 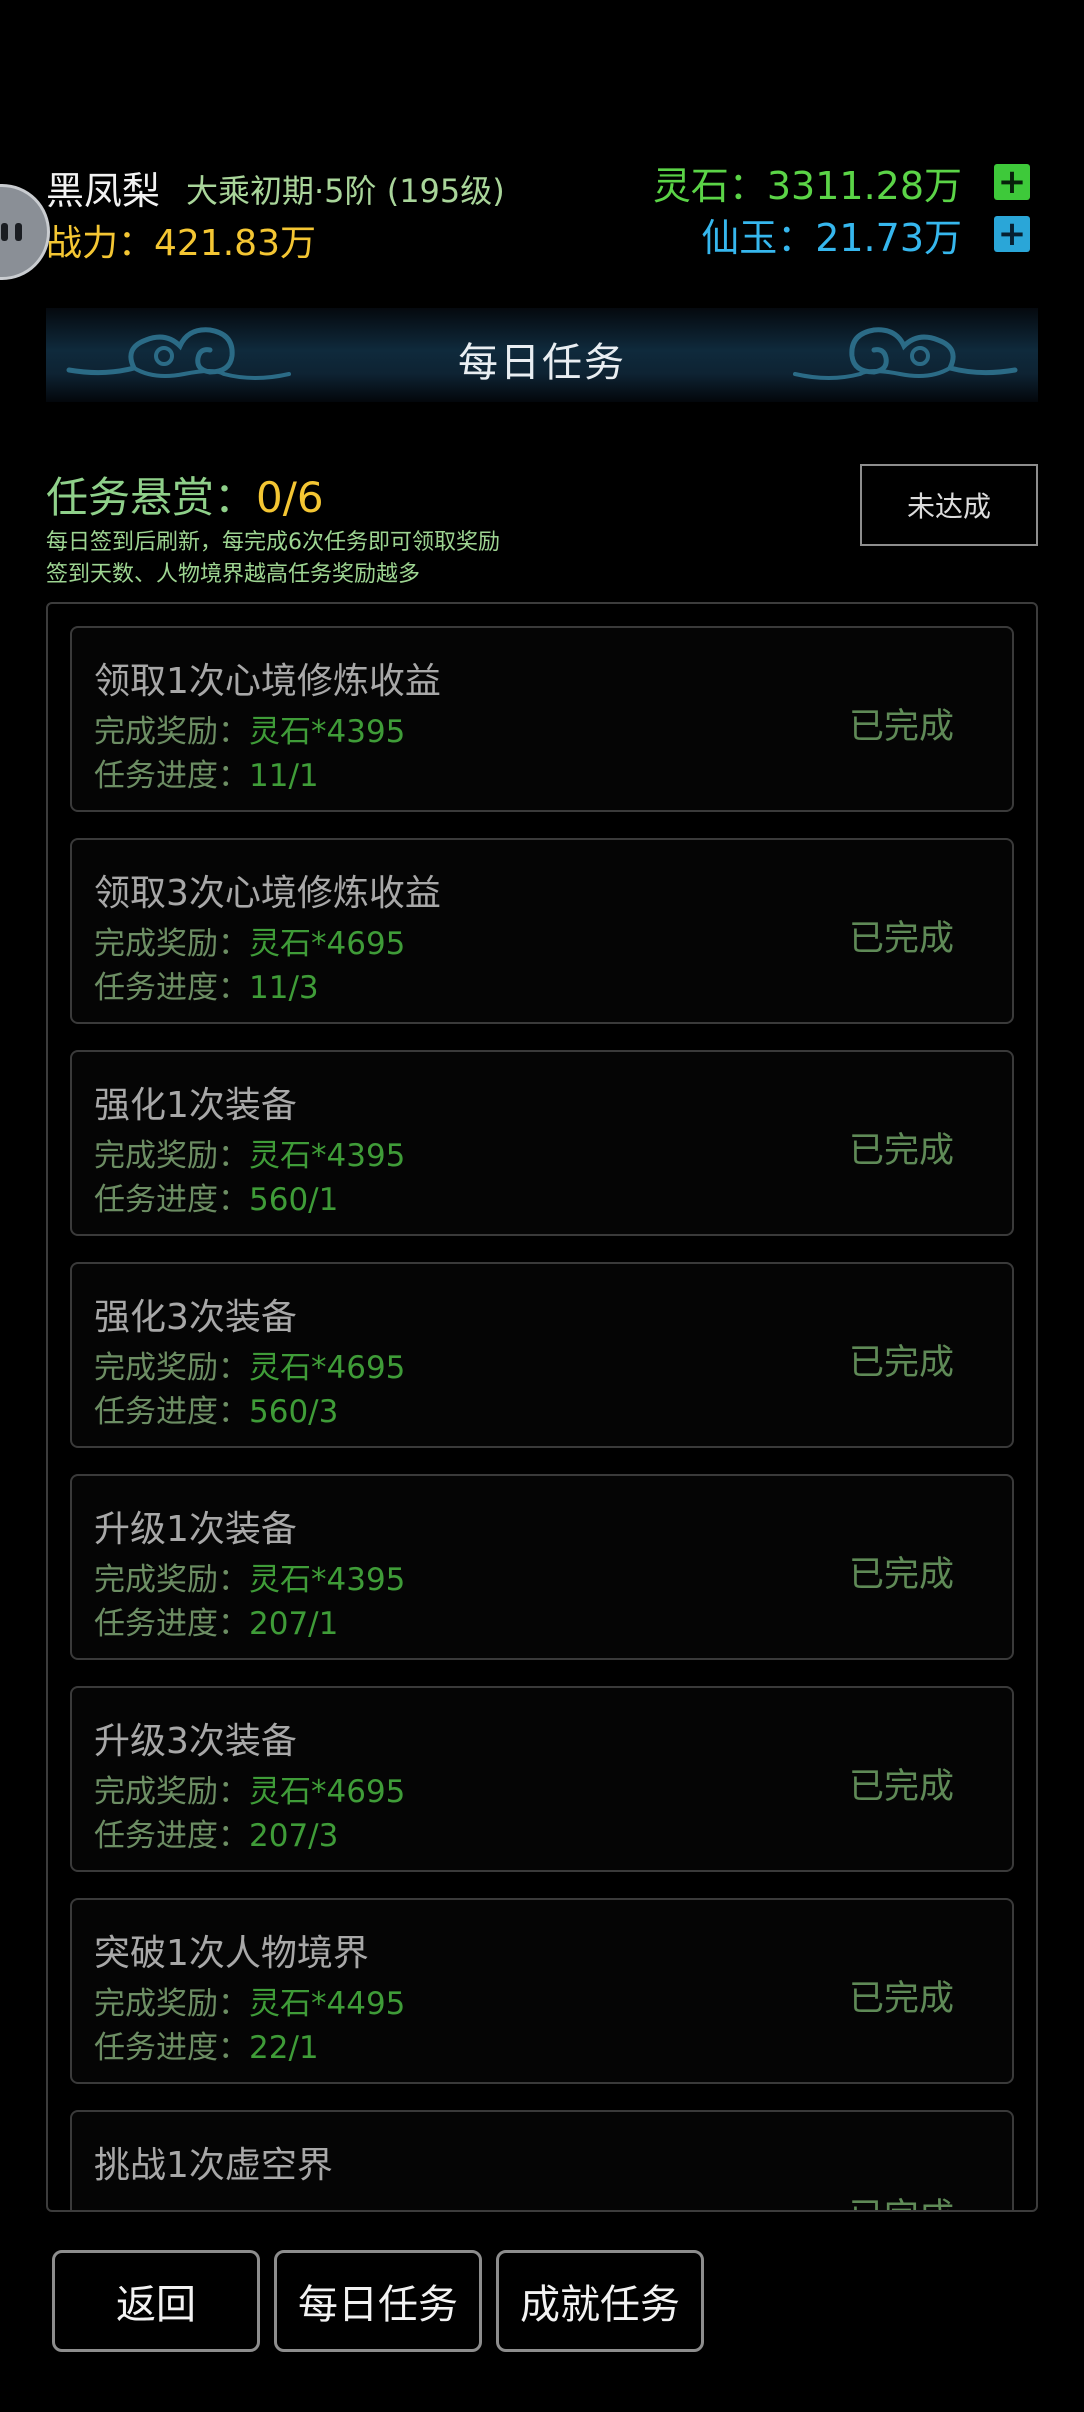 I want to click on spirit-stone-value: 3311.28万, so click(x=864, y=185).